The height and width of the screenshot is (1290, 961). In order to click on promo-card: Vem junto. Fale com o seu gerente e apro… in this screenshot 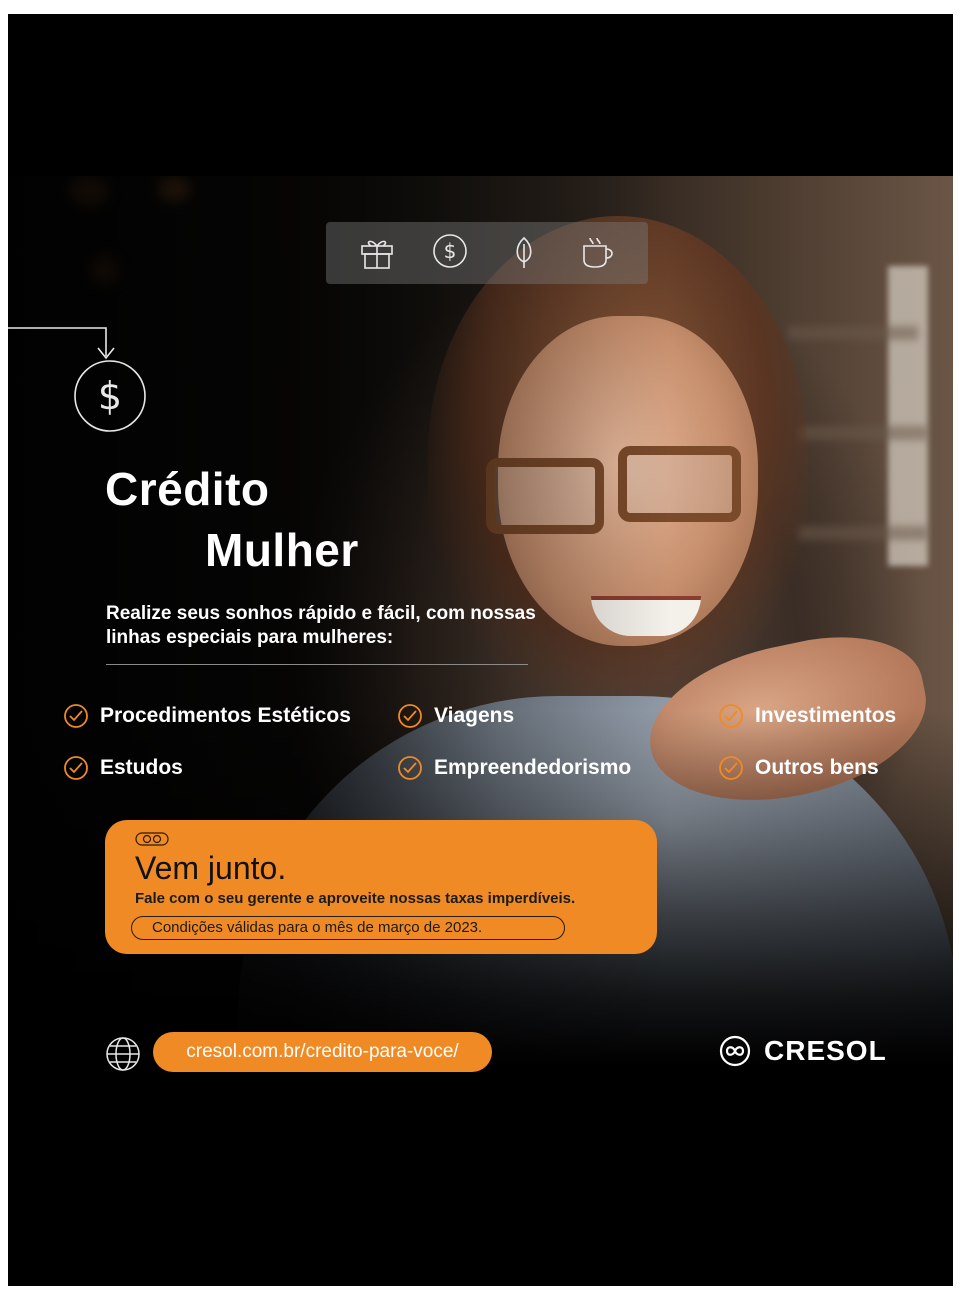, I will do `click(381, 887)`.